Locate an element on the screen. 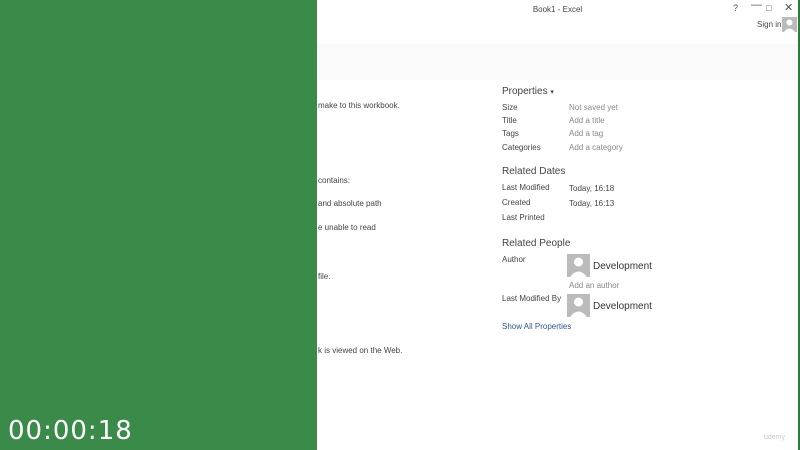 This screenshot has width=800, height=450. info-text-fragment: make to this workbook. is located at coordinates (359, 105).